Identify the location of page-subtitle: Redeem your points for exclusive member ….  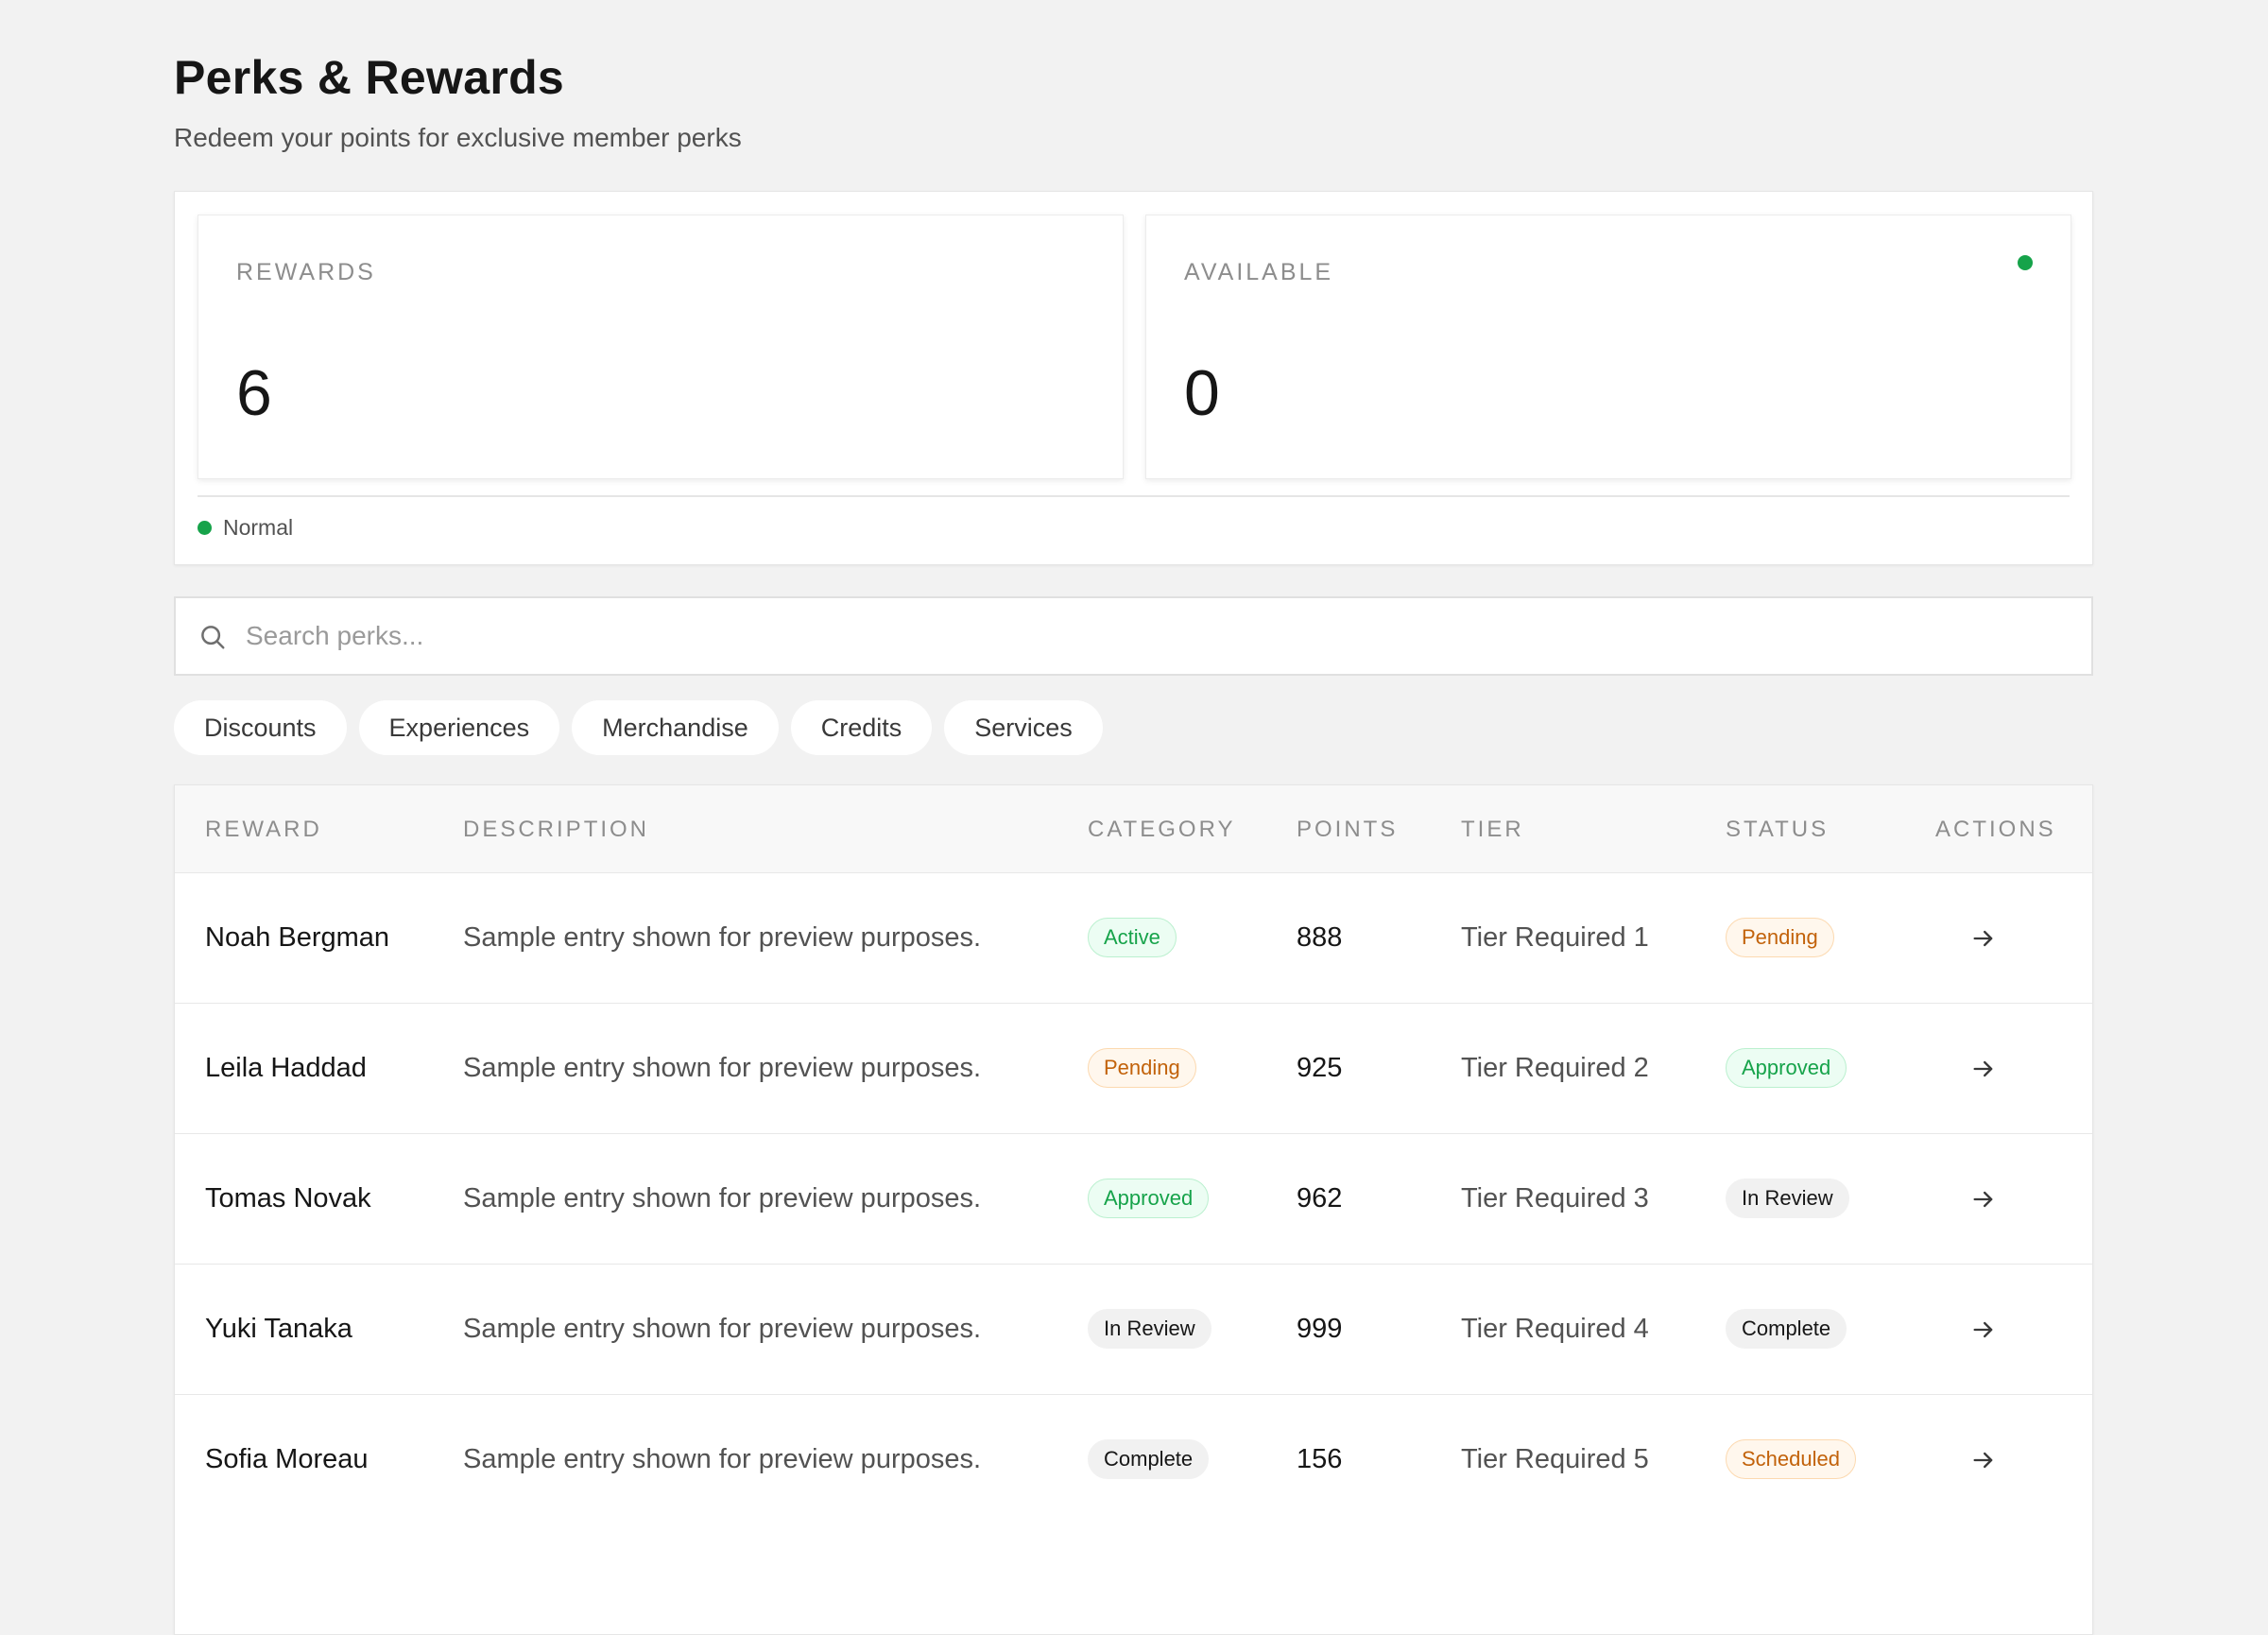
(458, 138).